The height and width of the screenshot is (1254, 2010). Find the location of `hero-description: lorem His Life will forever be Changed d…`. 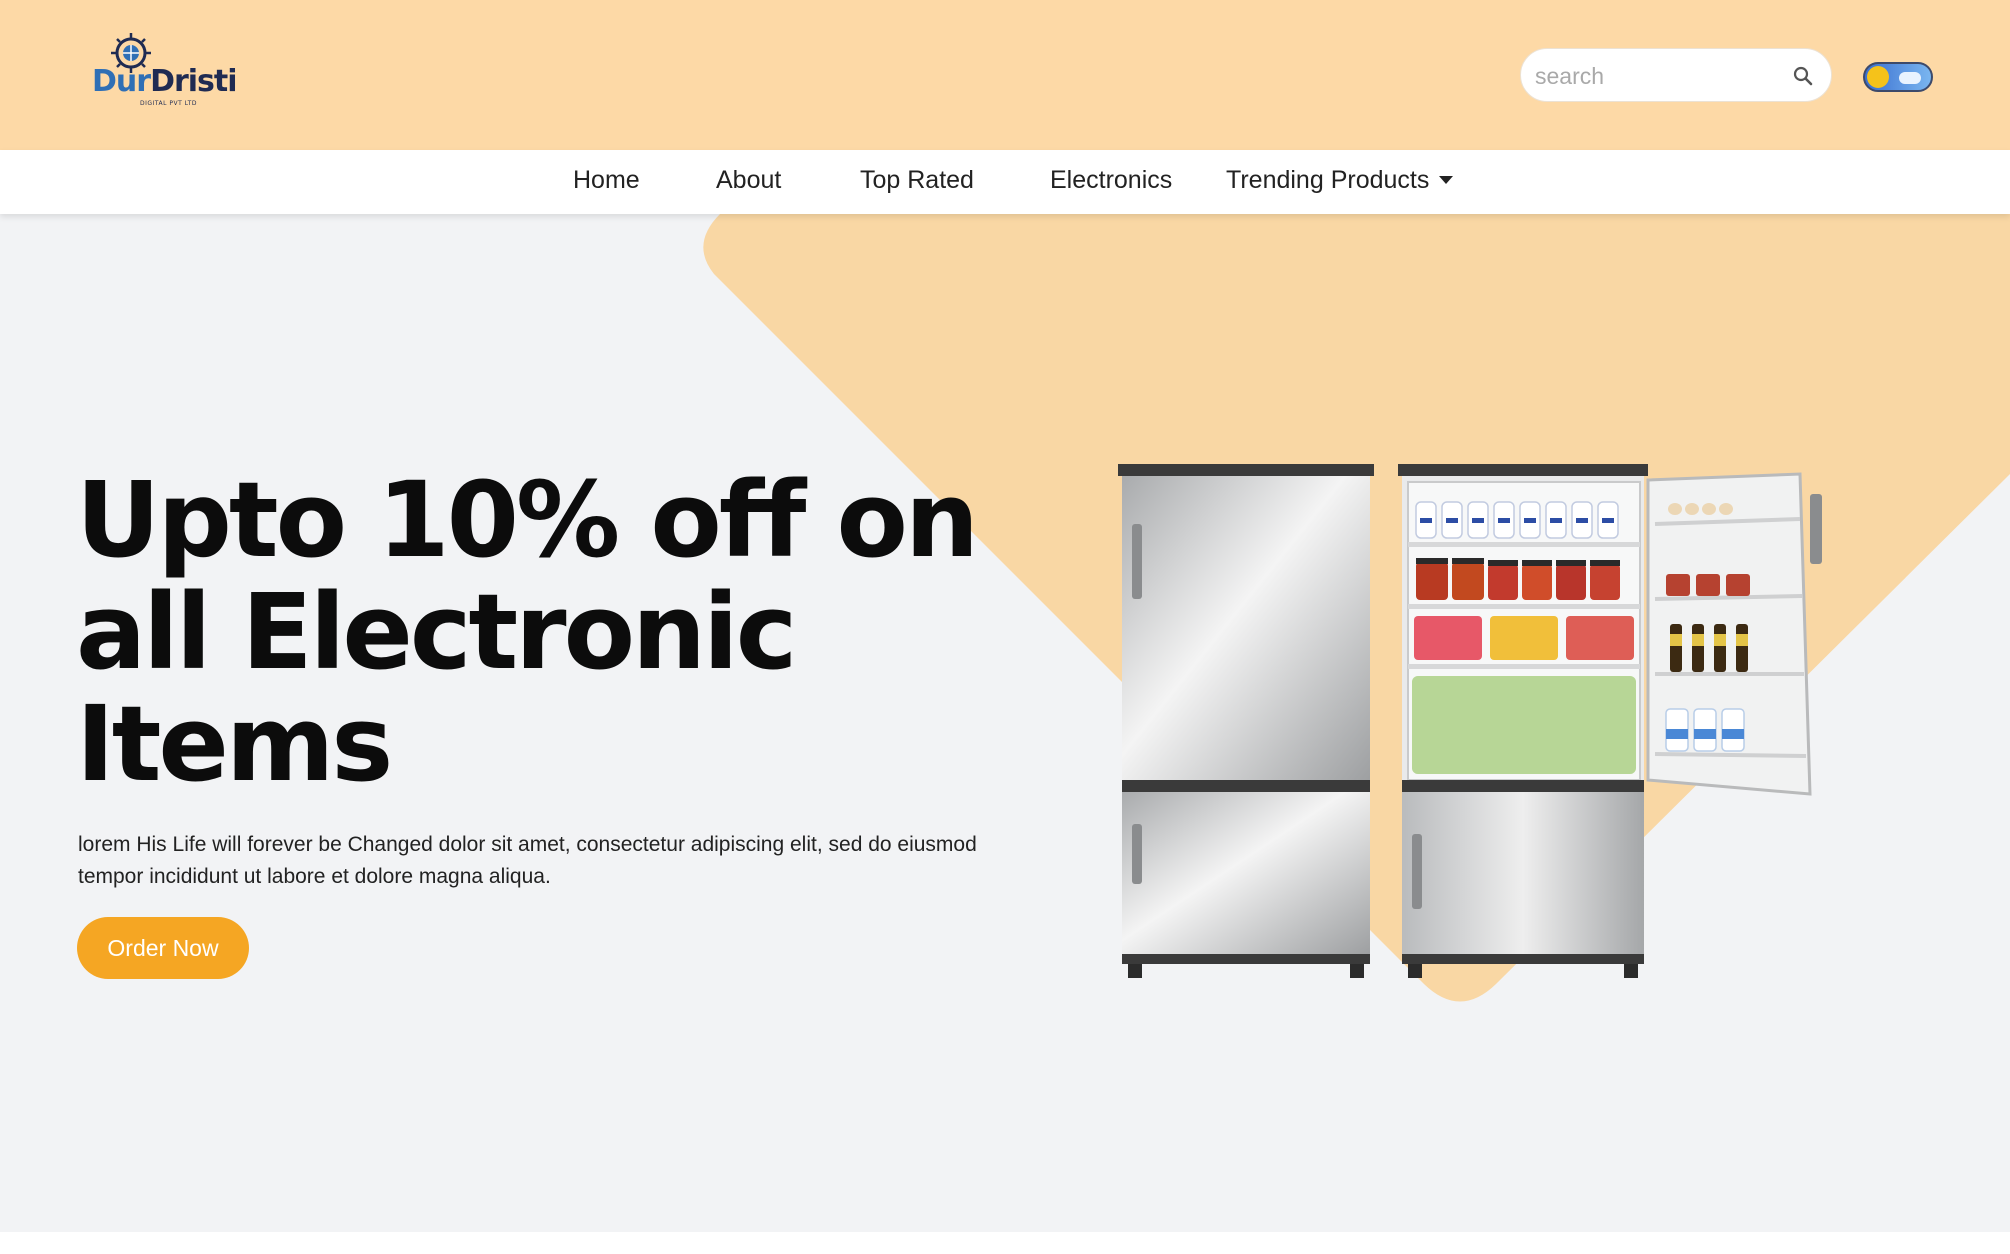

hero-description: lorem His Life will forever be Changed d… is located at coordinates (527, 860).